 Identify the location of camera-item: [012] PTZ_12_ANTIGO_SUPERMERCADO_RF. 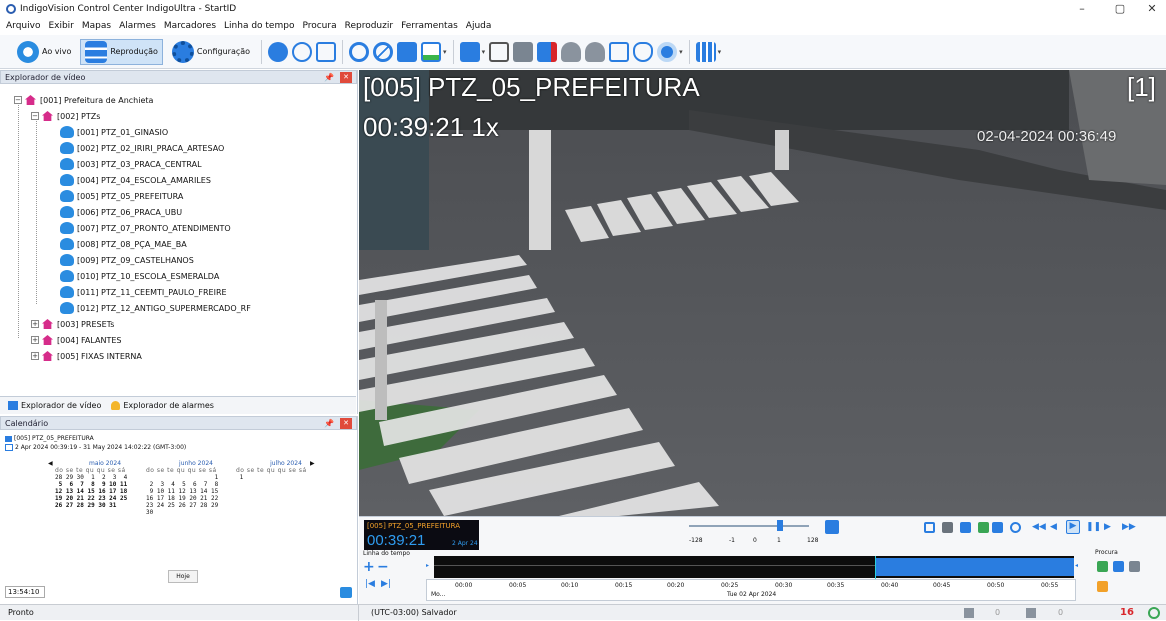
(155, 308).